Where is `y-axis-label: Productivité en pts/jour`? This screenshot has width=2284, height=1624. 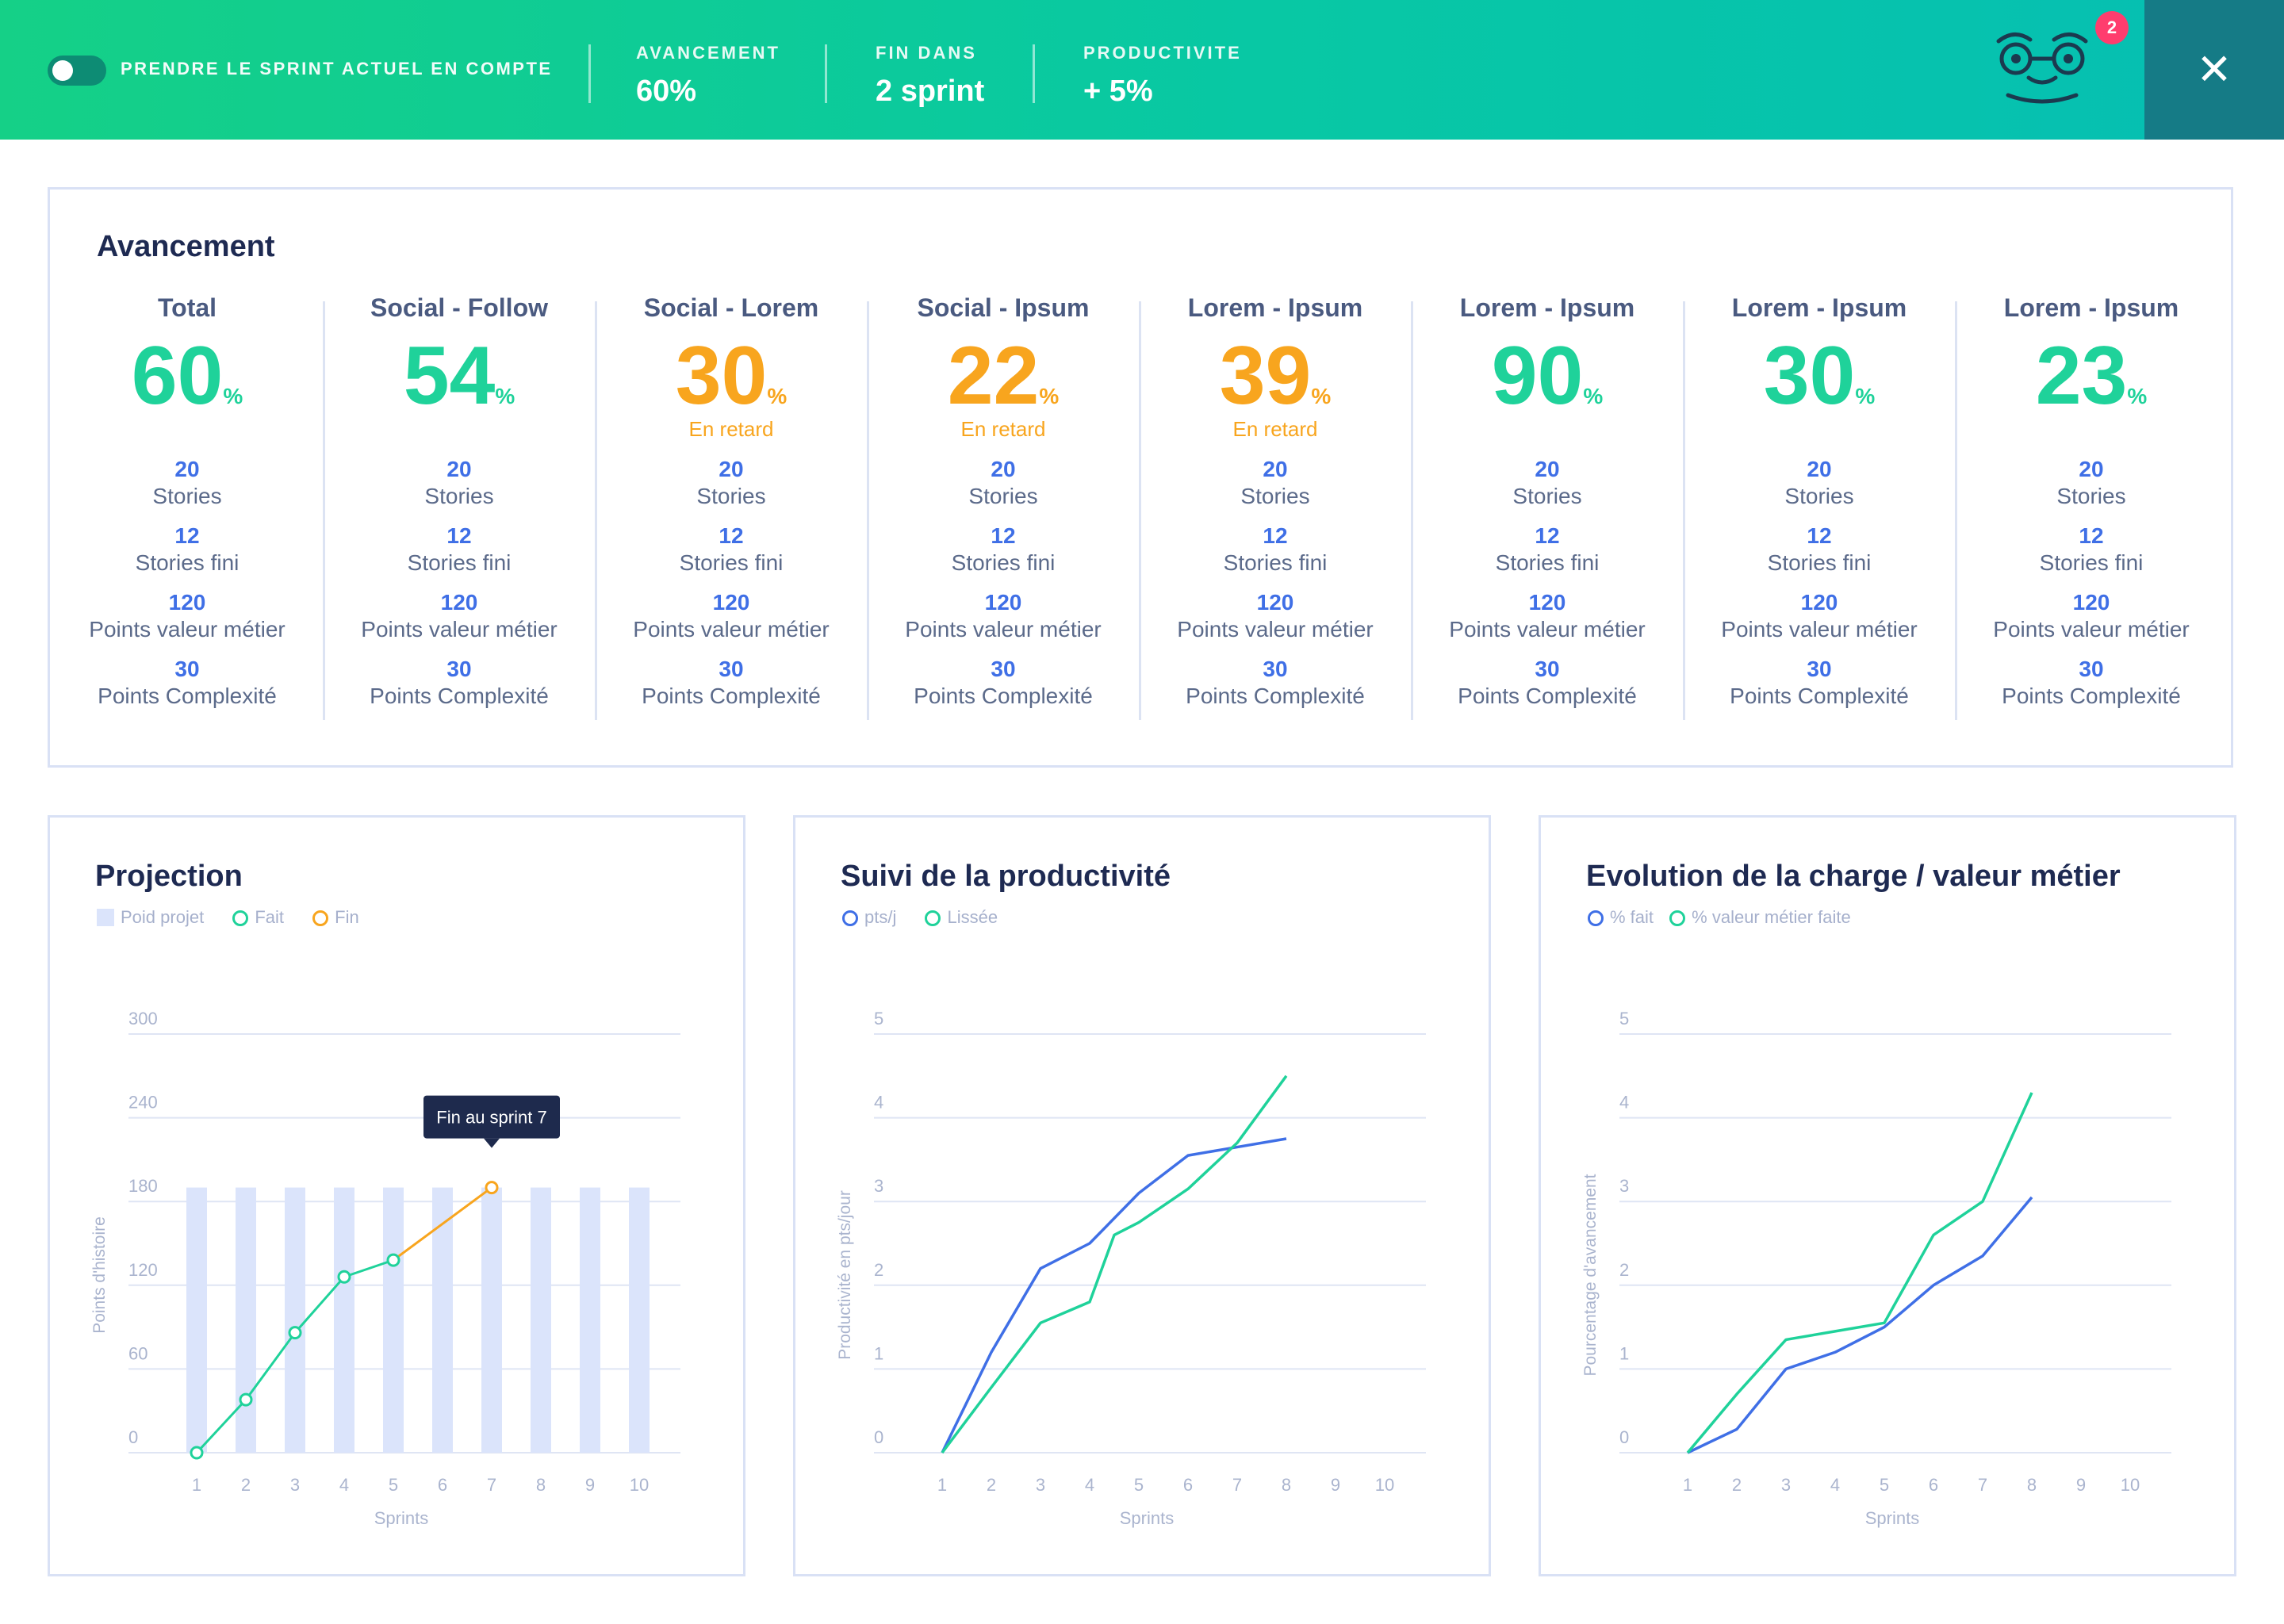
y-axis-label: Productivité en pts/jour is located at coordinates (845, 1275).